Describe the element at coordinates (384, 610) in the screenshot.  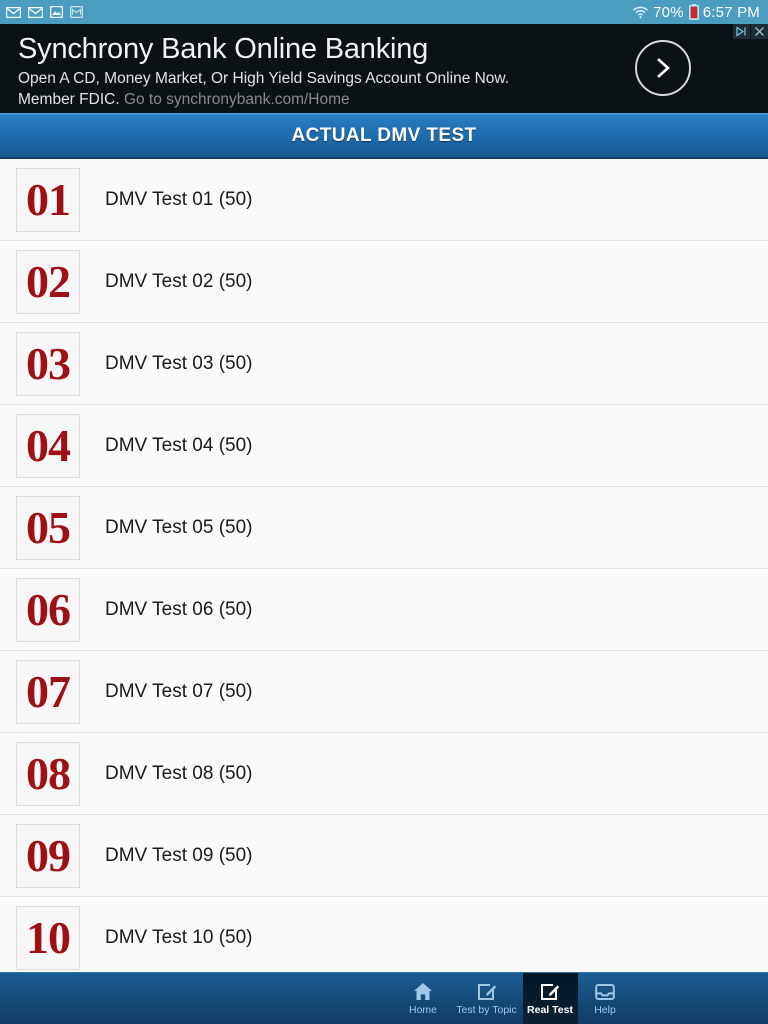
I see `list-item: 06 DMV Test 06 (50)` at that location.